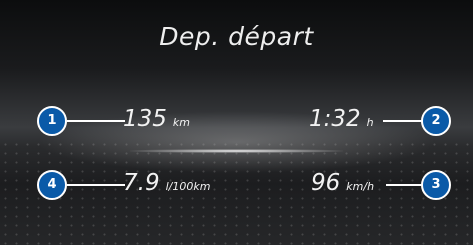  I want to click on distance-readout: 135 km, so click(156, 119).